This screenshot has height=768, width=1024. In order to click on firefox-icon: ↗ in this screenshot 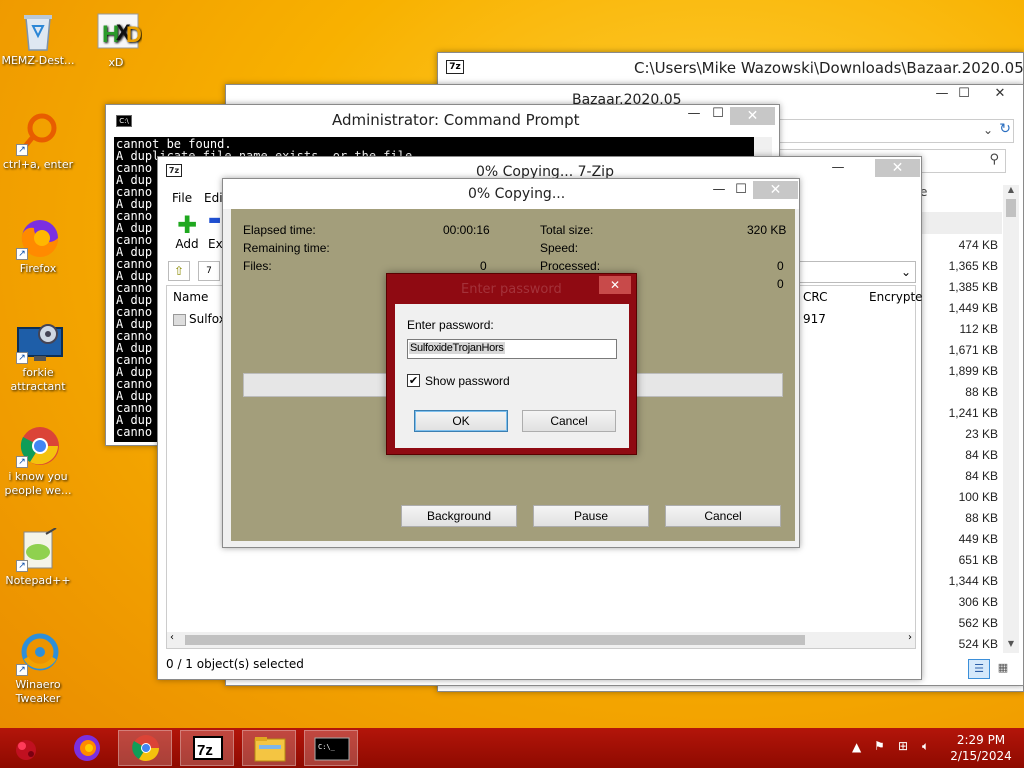, I will do `click(38, 238)`.